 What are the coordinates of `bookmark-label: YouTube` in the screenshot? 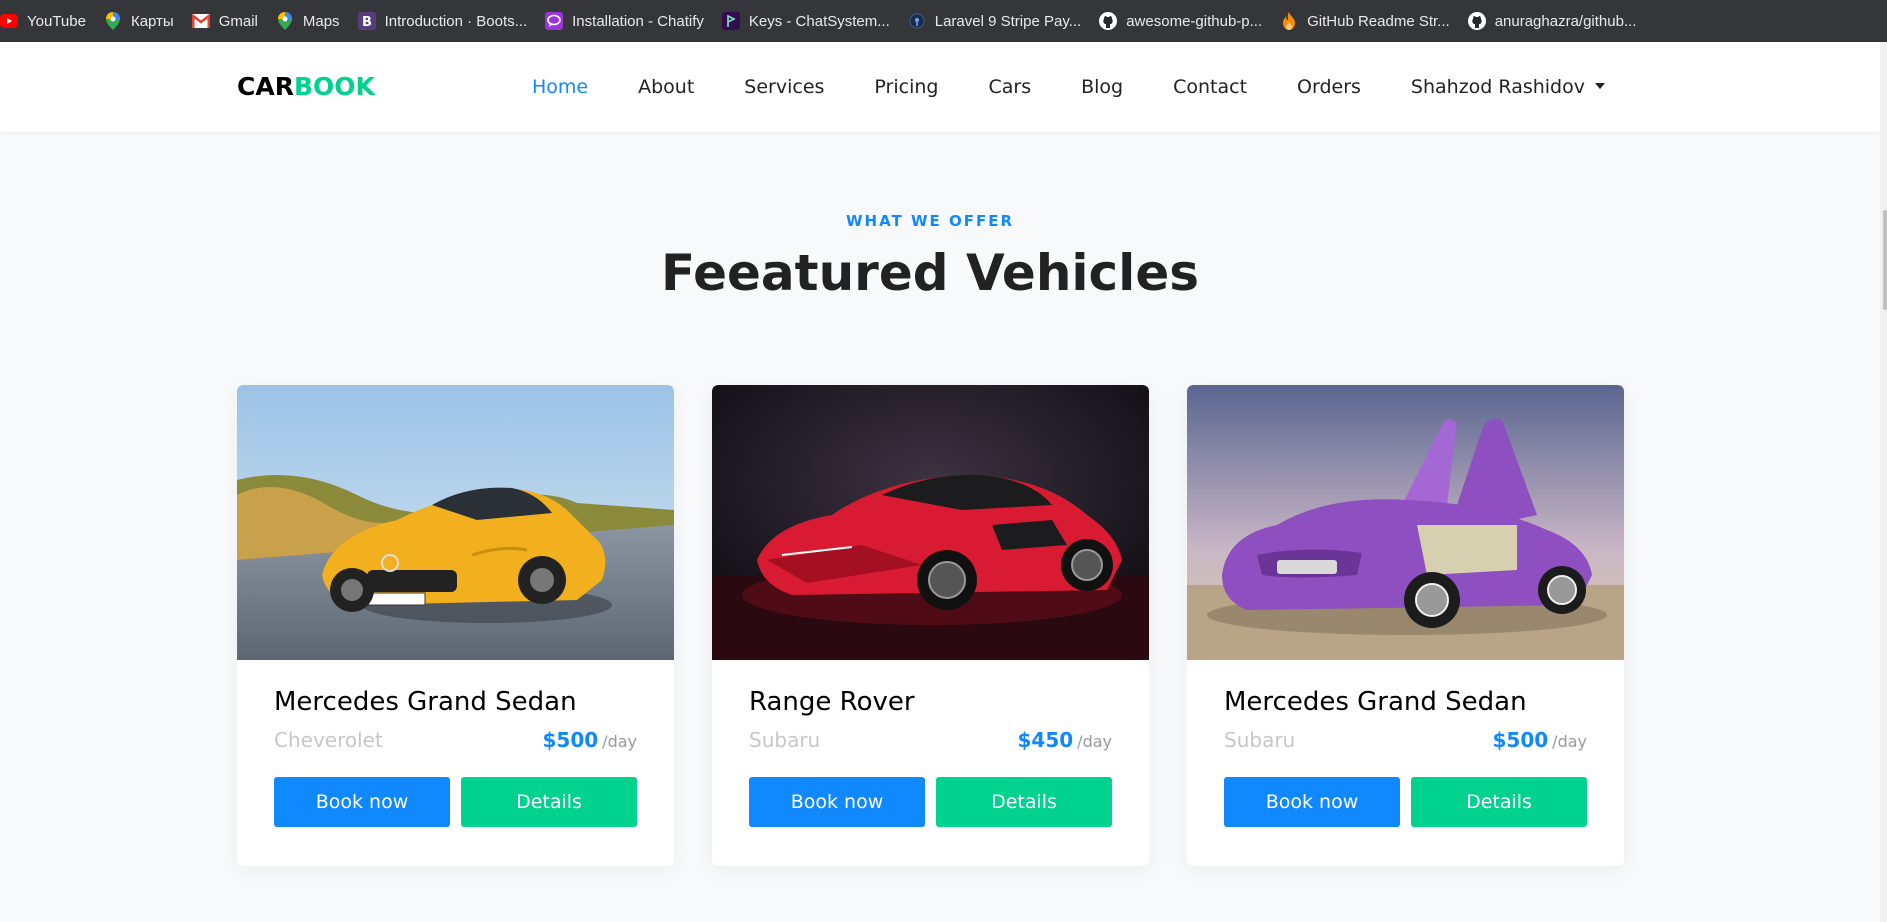 It's located at (56, 21).